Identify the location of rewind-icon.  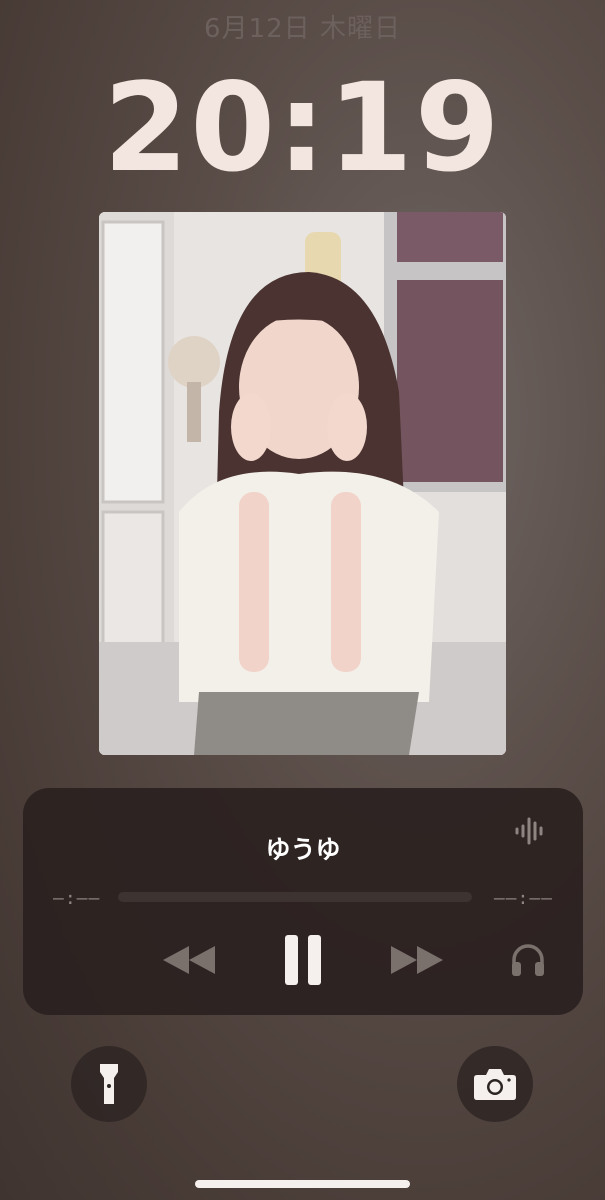
(189, 960).